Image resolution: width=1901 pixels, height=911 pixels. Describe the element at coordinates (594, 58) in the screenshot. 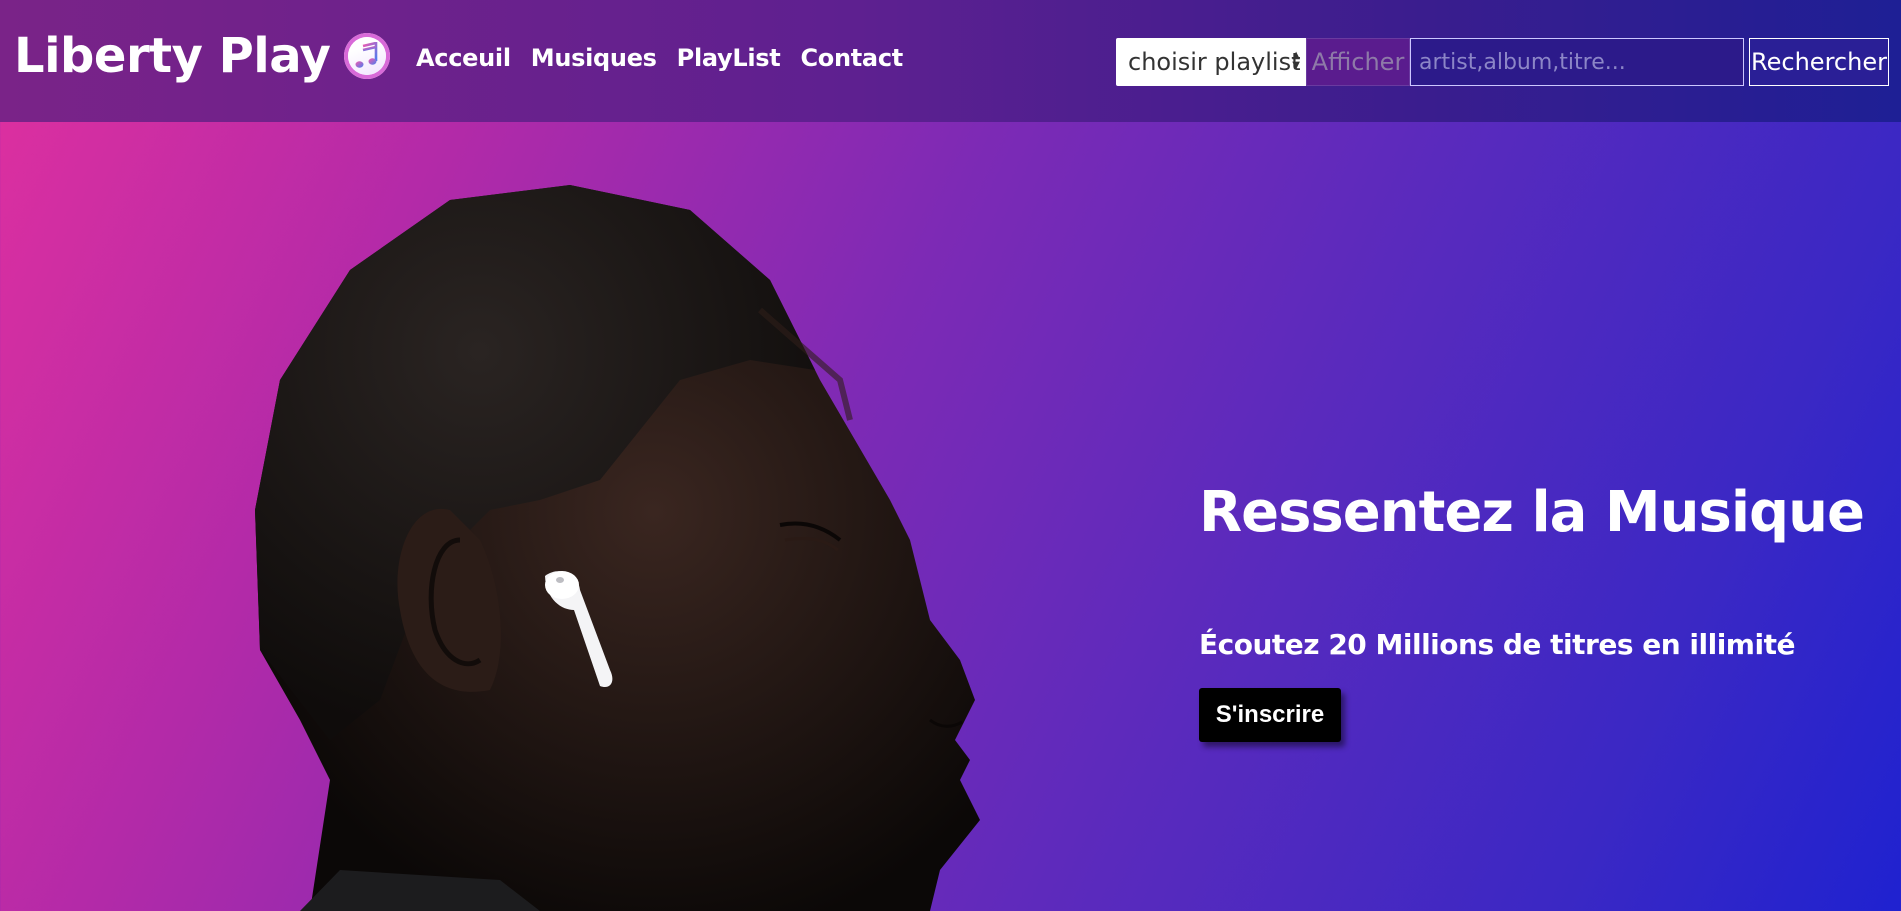

I see `nav-item-musiques: Musiques` at that location.